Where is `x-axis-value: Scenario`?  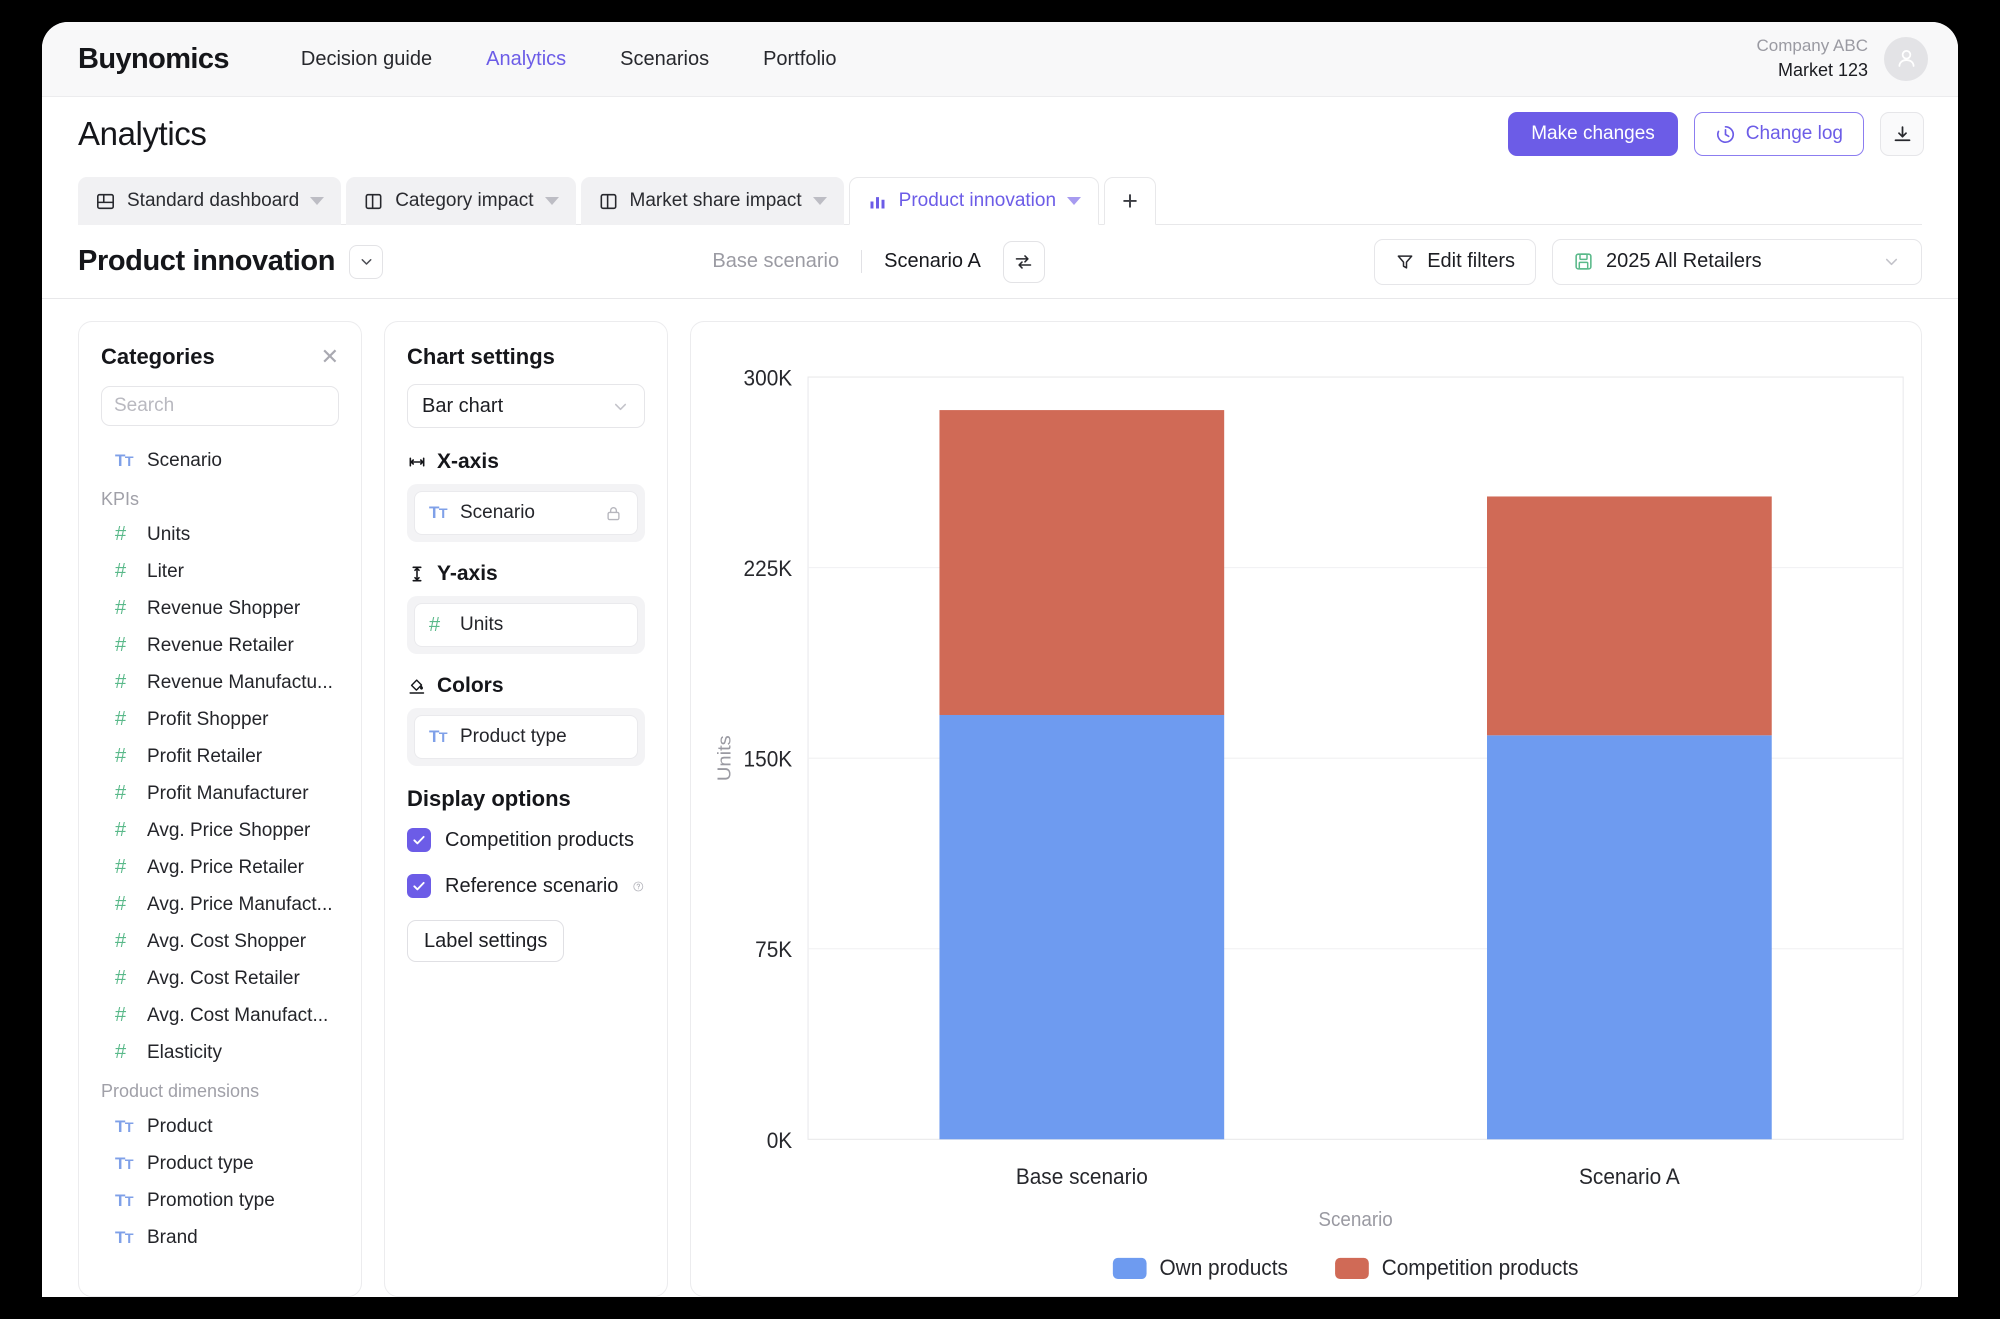 x-axis-value: Scenario is located at coordinates (497, 512).